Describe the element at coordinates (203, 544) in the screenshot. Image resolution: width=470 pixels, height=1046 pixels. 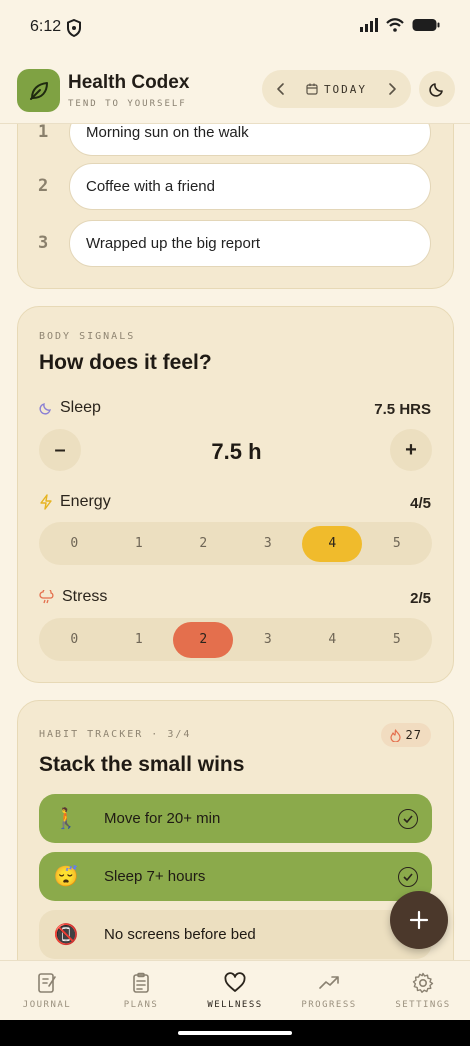
I see `energy-option-2: 2` at that location.